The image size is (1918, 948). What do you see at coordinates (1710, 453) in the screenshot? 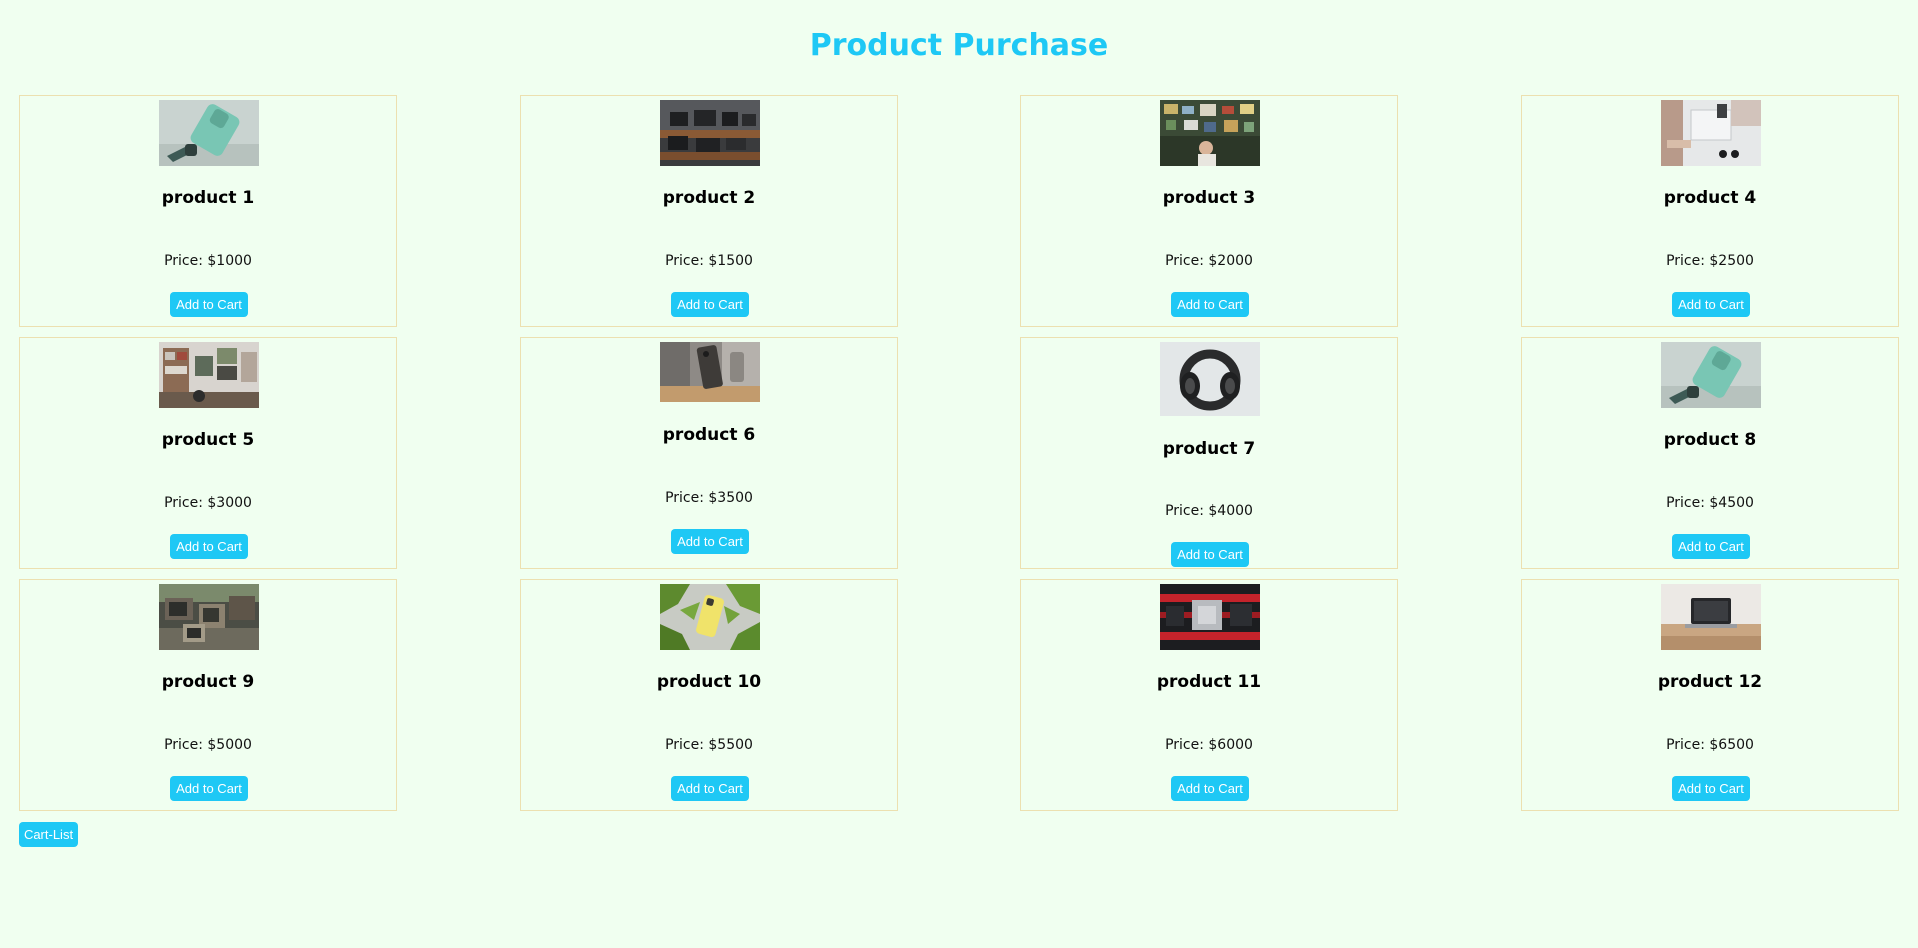
I see `product-card: product 8 Price: $4500 Add to Cart` at bounding box center [1710, 453].